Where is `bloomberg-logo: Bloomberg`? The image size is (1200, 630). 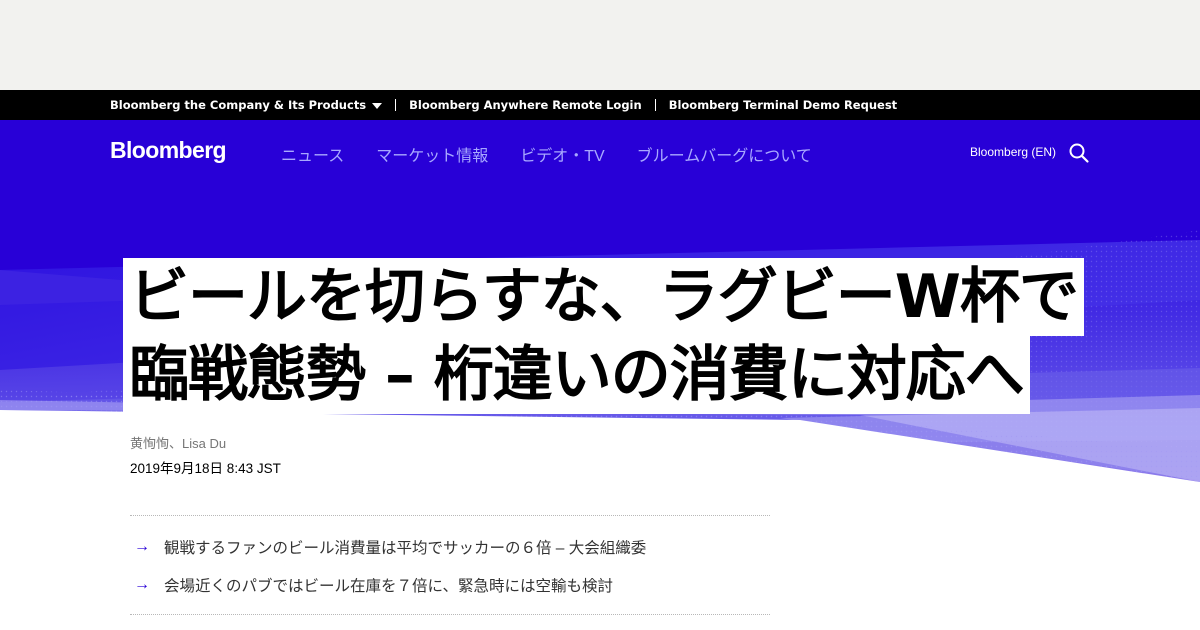 bloomberg-logo: Bloomberg is located at coordinates (168, 150).